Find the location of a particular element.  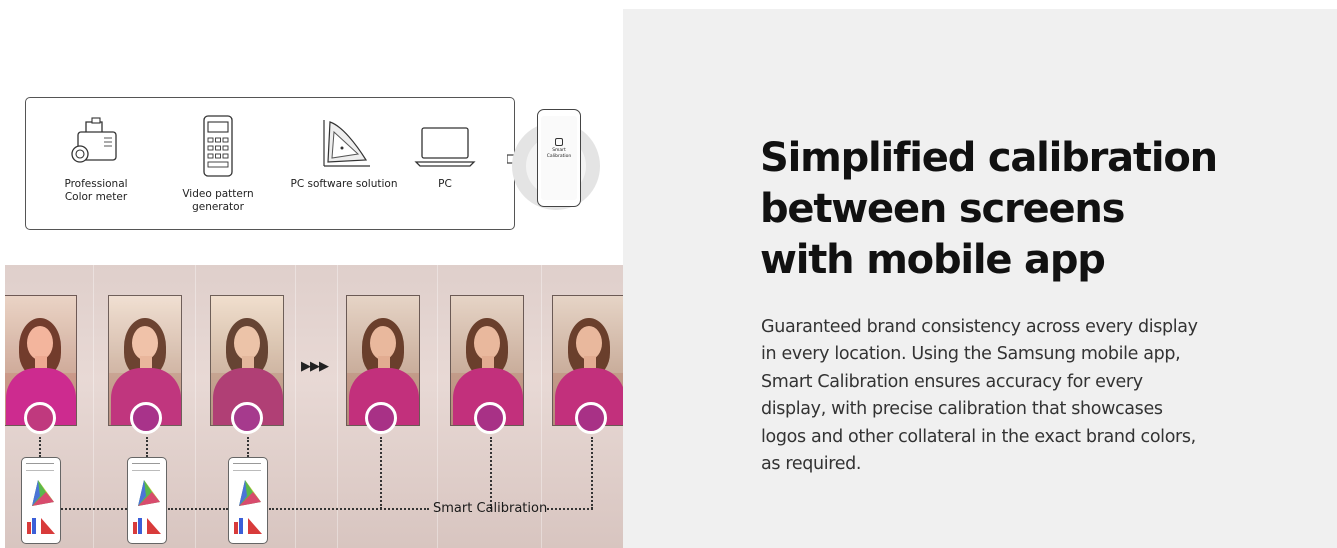

tool-label: Video pattern generator is located at coordinates (218, 200).